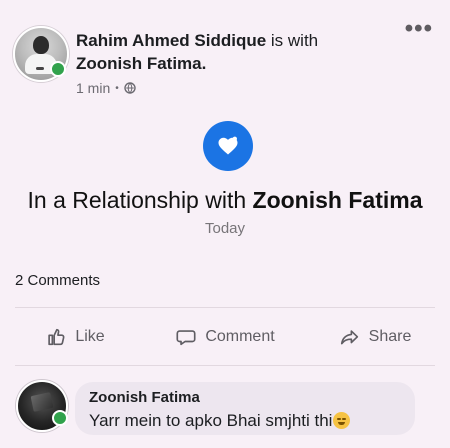 The image size is (450, 448). I want to click on share-icon, so click(349, 337).